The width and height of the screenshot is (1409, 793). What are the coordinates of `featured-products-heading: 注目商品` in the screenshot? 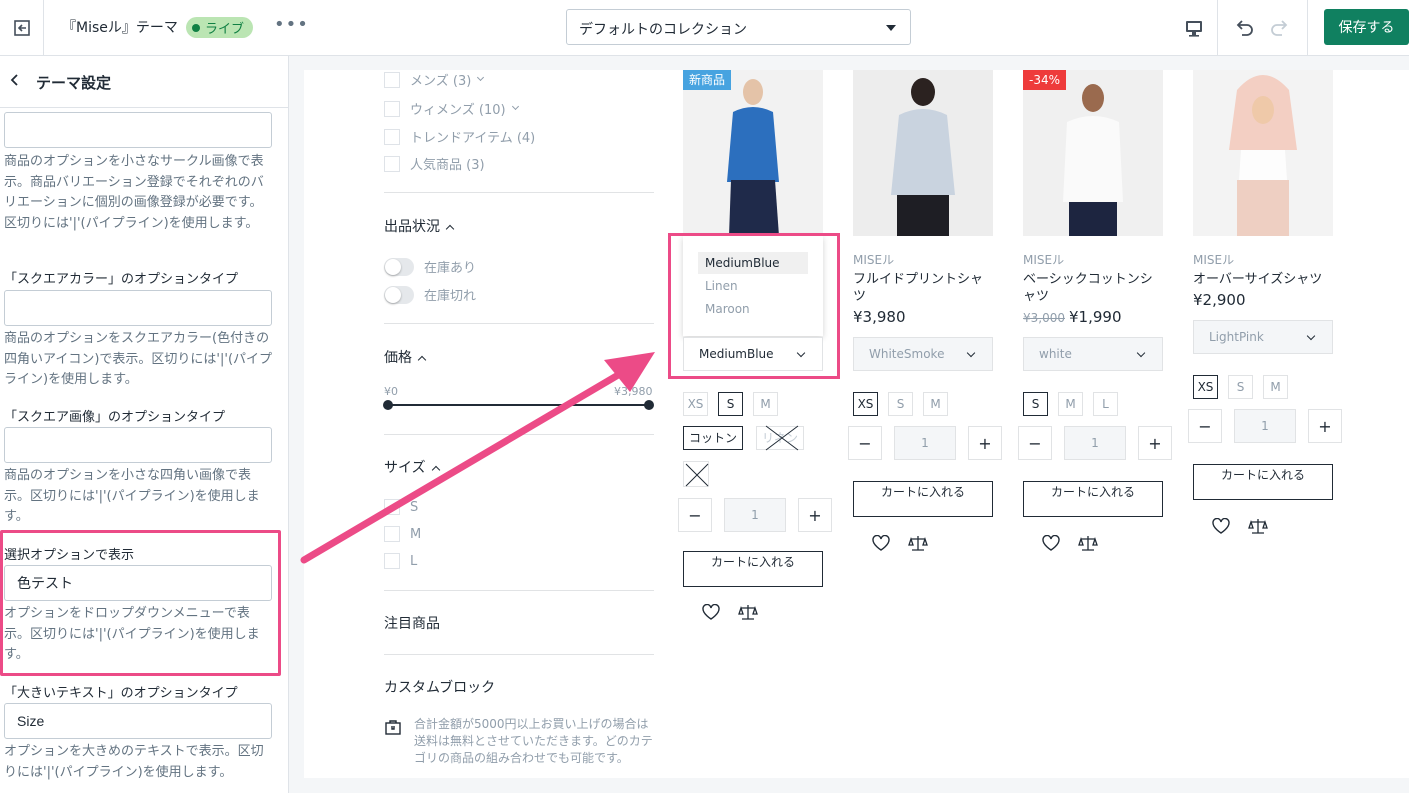 It's located at (412, 623).